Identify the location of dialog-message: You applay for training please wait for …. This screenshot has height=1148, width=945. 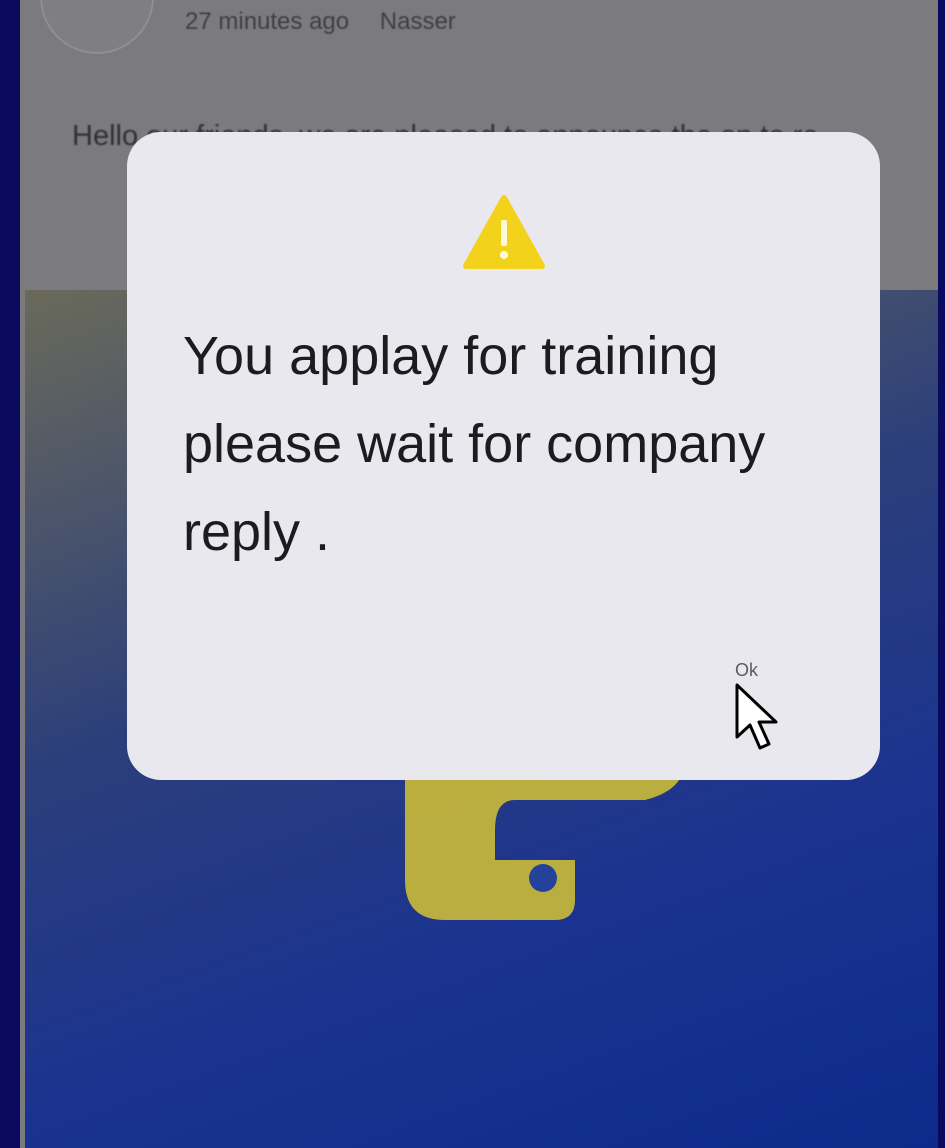
(474, 444).